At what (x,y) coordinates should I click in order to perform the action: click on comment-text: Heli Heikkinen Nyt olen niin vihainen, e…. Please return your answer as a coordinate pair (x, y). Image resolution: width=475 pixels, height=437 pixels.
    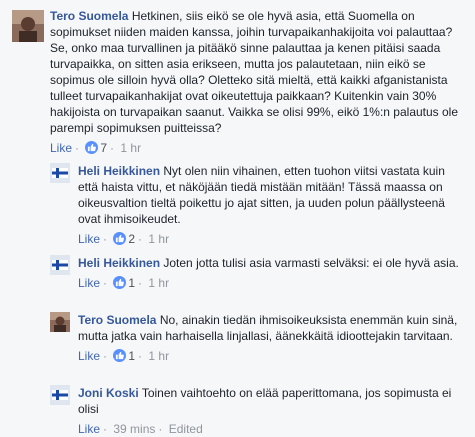
    Looking at the image, I should click on (272, 195).